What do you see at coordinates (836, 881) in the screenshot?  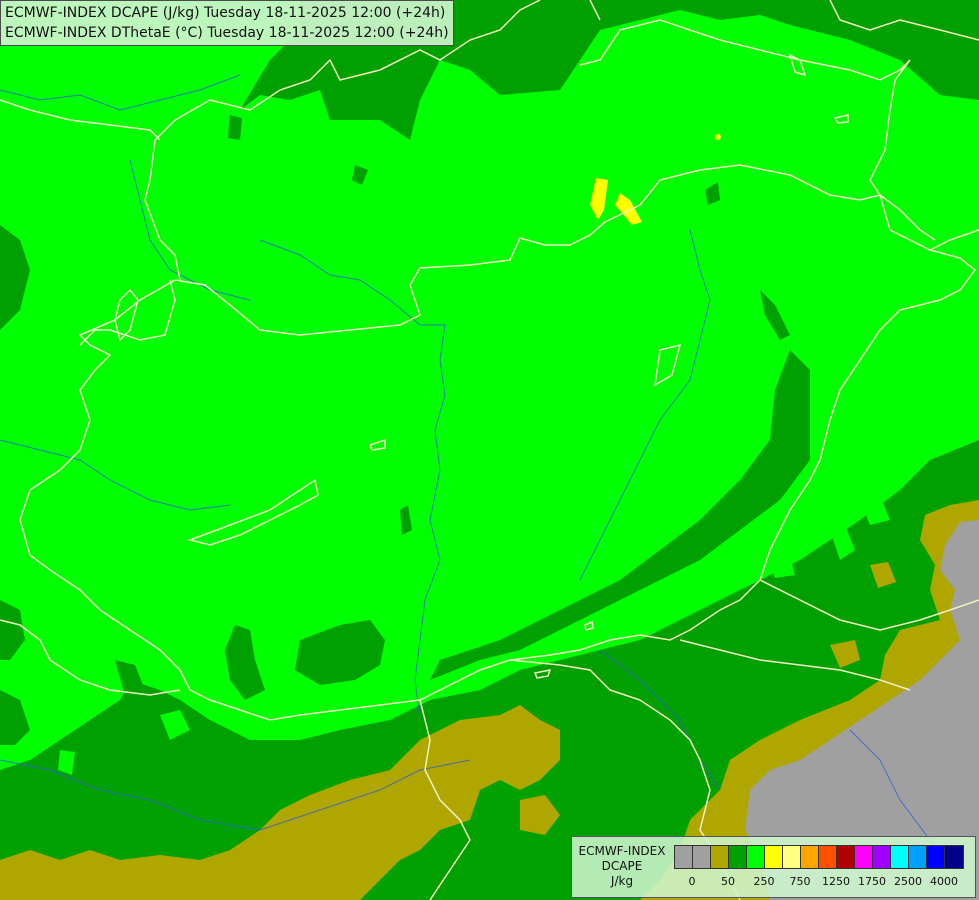 I see `legend-tick-label: 1250` at bounding box center [836, 881].